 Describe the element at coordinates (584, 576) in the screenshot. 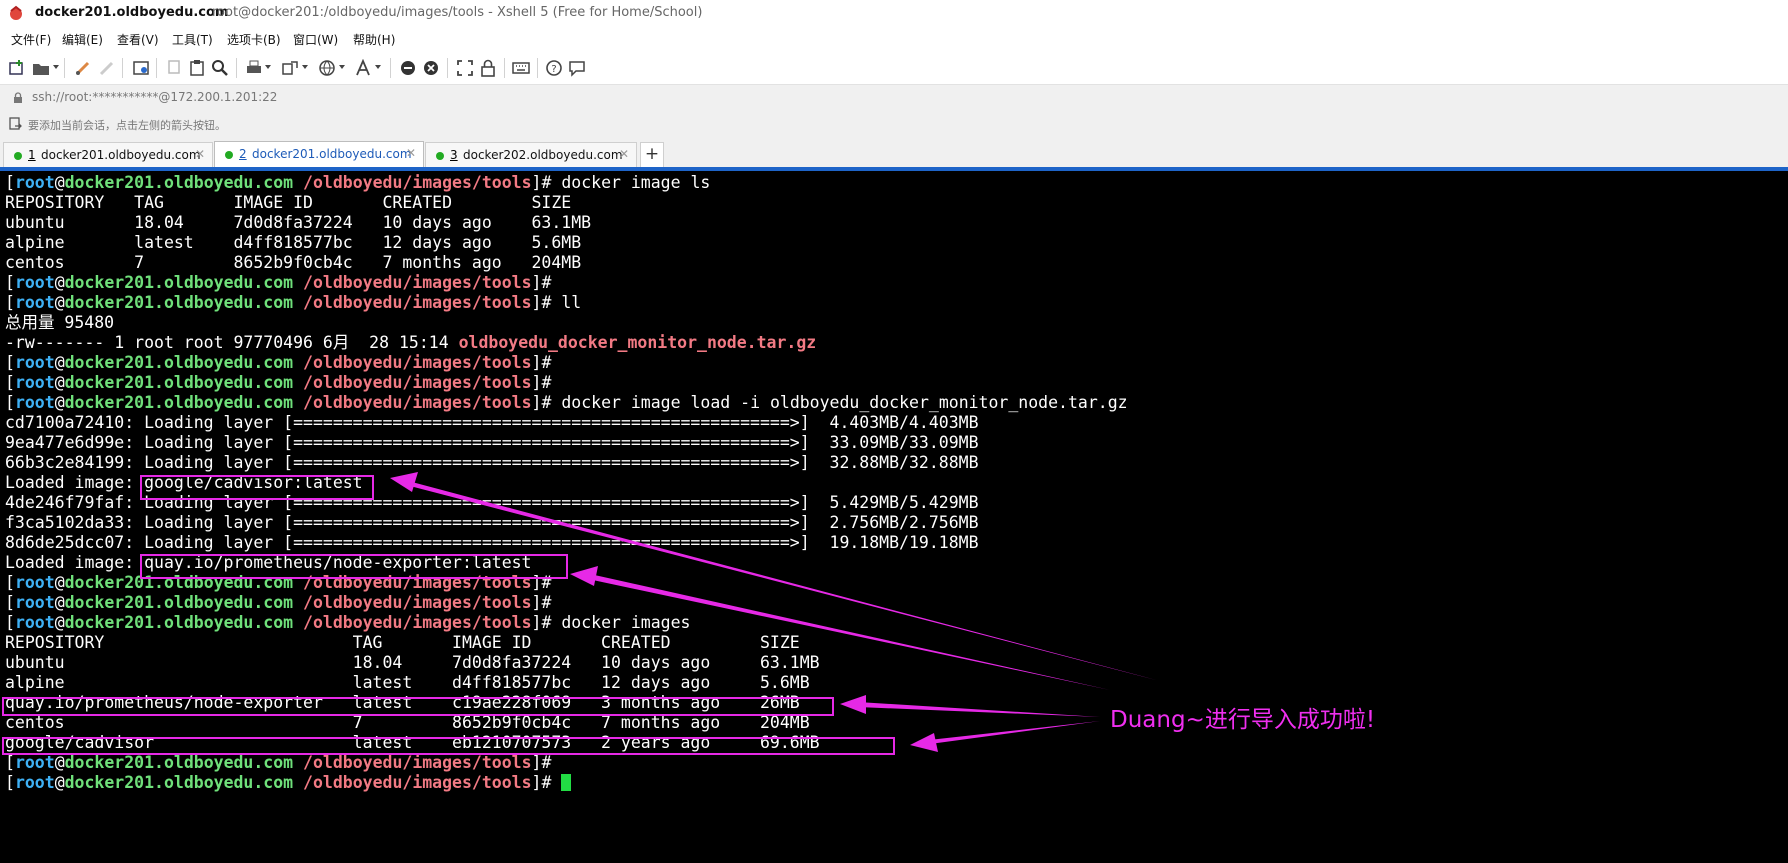

I see `arrow-head-node-exporter` at that location.